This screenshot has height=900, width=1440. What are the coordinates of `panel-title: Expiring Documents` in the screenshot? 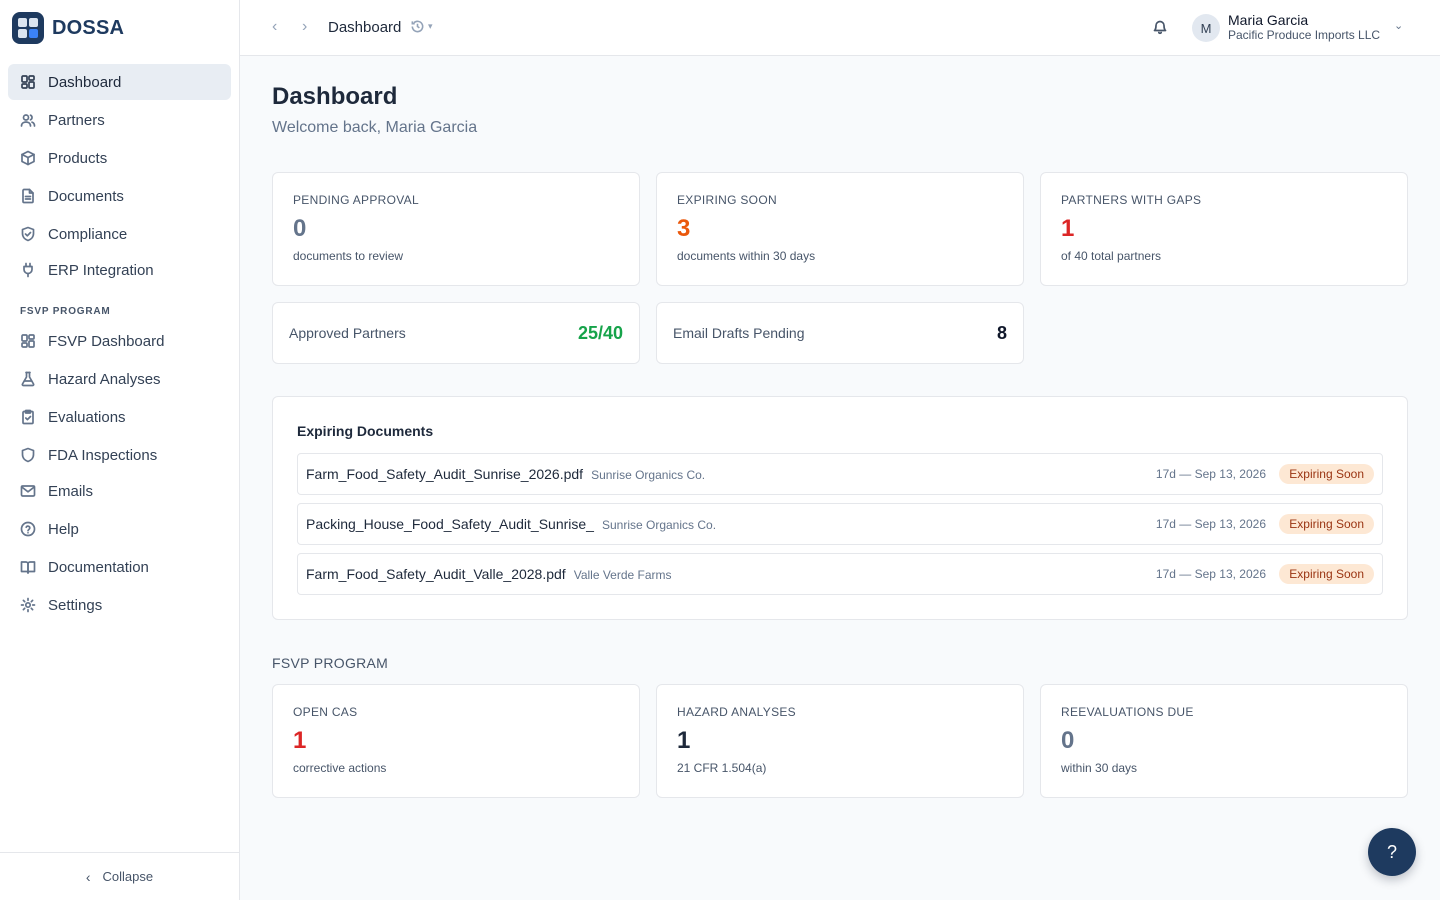 It's located at (365, 431).